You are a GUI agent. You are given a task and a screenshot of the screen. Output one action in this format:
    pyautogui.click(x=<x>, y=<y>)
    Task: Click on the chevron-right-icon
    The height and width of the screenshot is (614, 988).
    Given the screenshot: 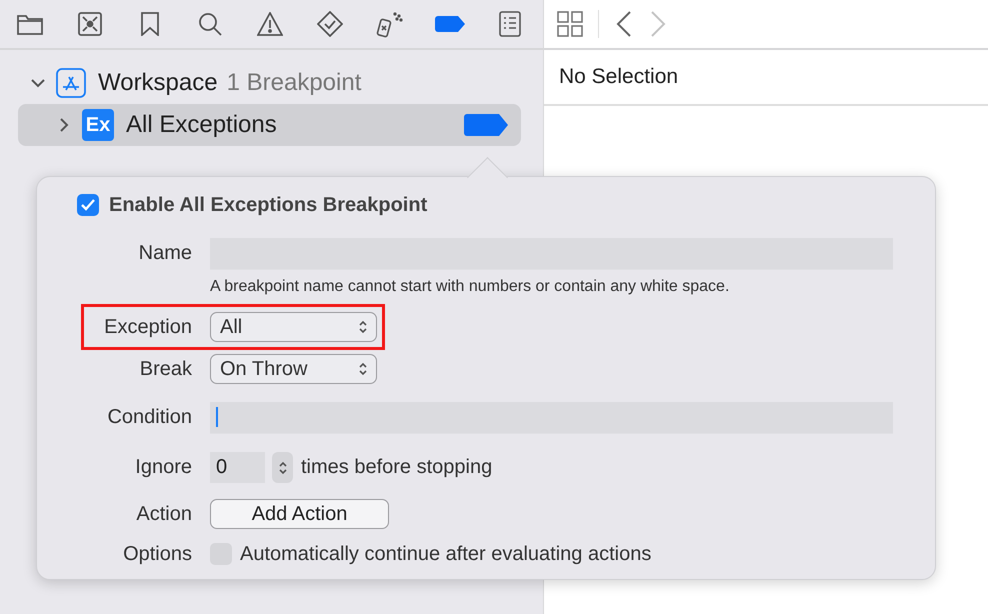 What is the action you would take?
    pyautogui.click(x=658, y=24)
    